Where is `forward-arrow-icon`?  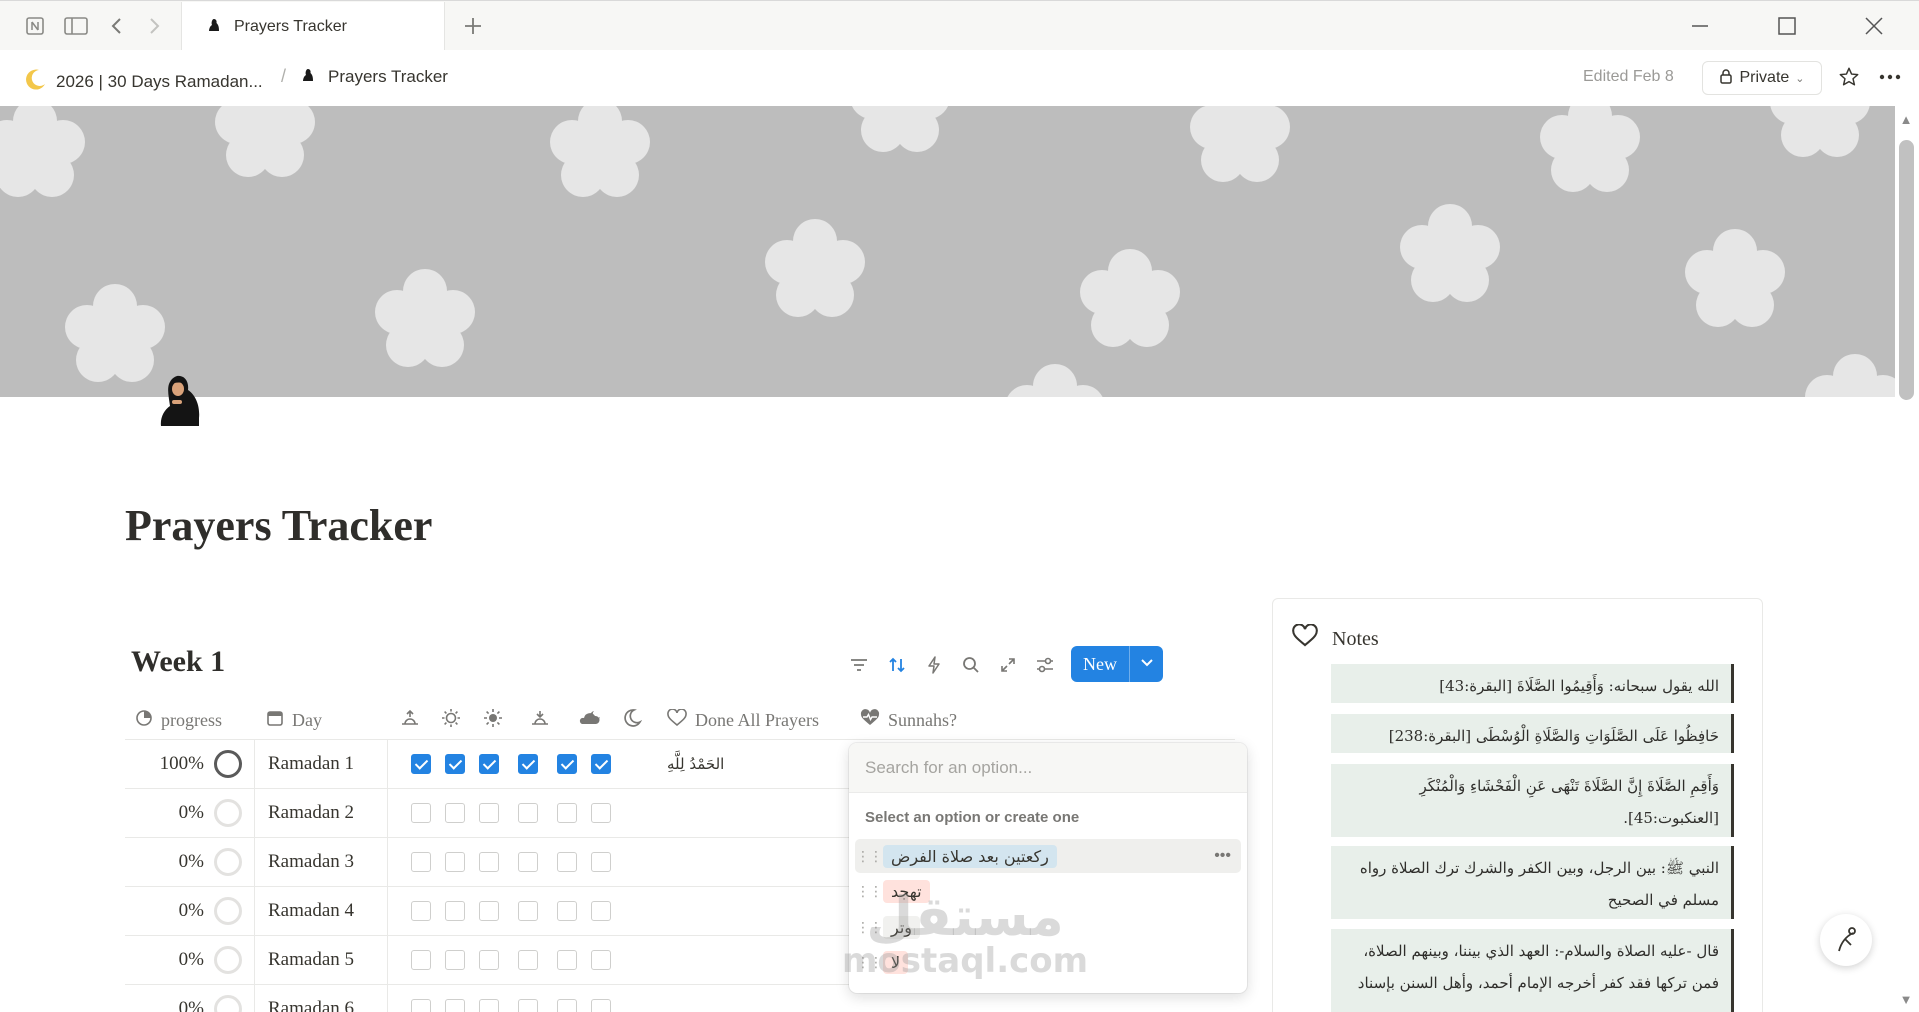
forward-arrow-icon is located at coordinates (154, 26).